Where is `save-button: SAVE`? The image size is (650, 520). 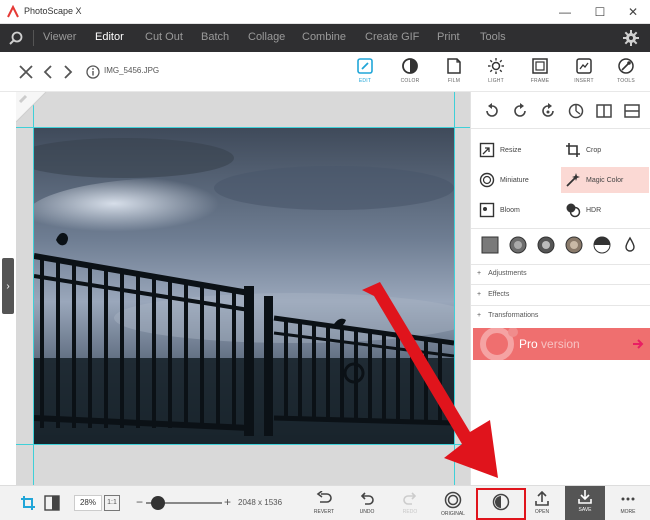
save-button: SAVE is located at coordinates (585, 503).